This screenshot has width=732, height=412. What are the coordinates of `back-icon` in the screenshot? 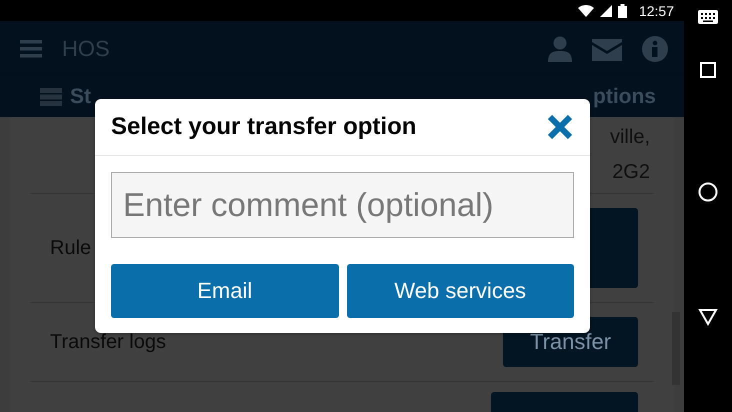 It's located at (708, 317).